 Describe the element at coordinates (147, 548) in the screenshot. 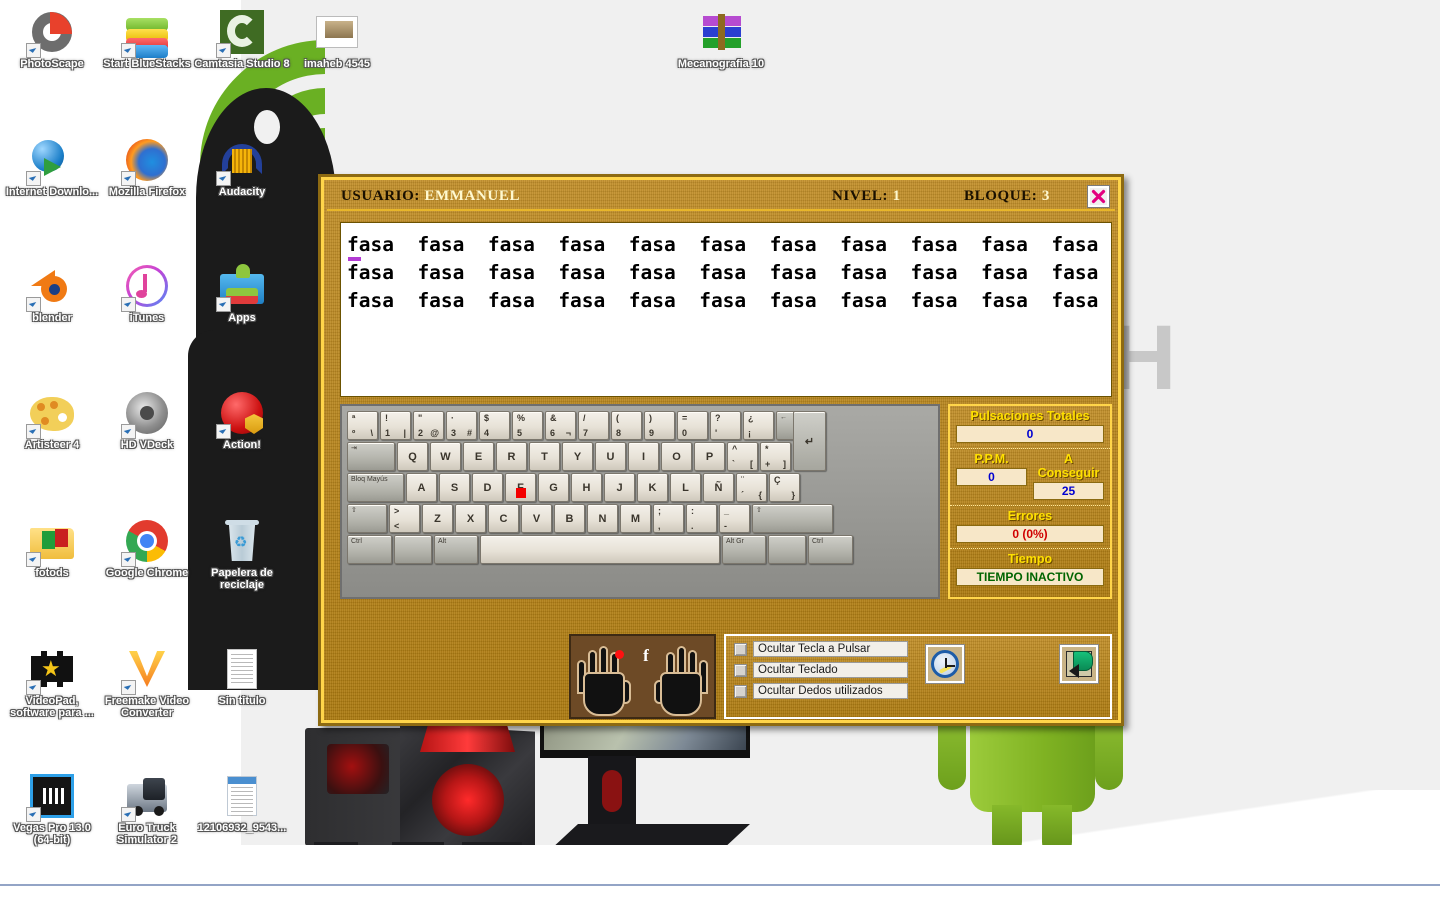

I see `desktop-icon-google-chrome: Google Chrome` at that location.